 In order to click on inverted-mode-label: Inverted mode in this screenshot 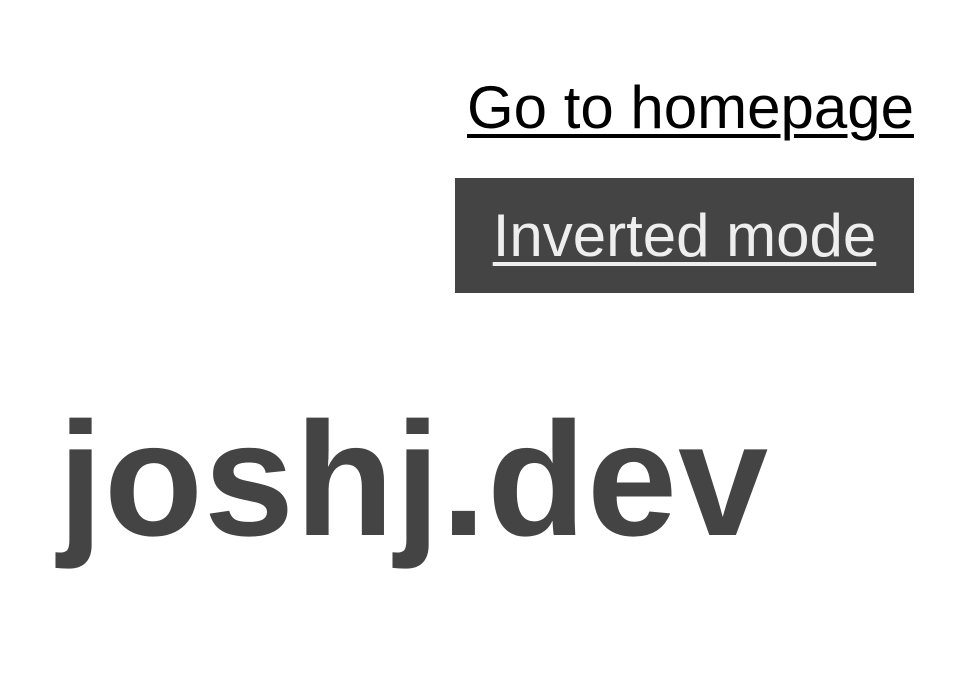, I will do `click(685, 236)`.